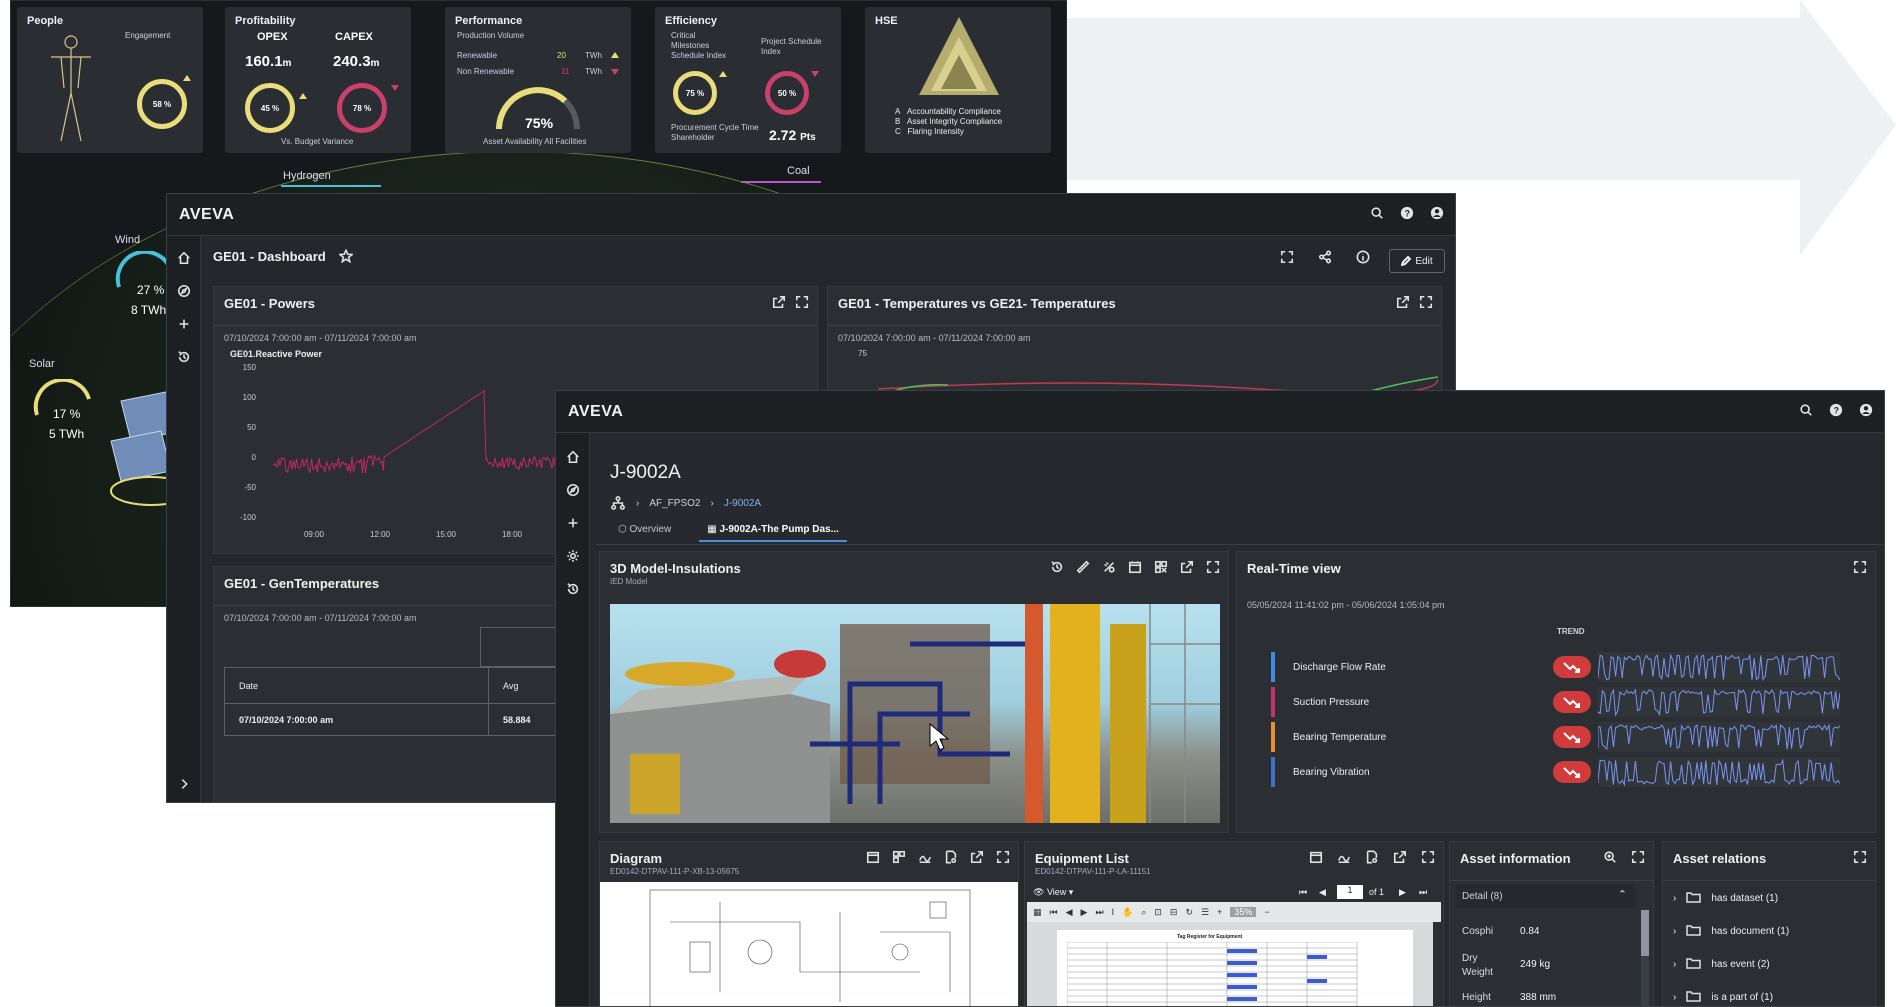 This screenshot has width=1896, height=1007. Describe the element at coordinates (346, 256) in the screenshot. I see `favorite-star-icon` at that location.